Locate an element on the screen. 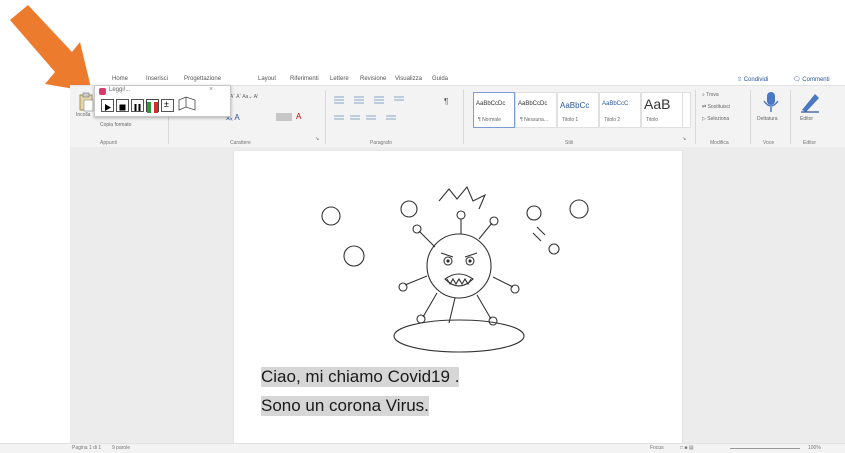 The image size is (845, 453). color-overlay-button is located at coordinates (152, 106).